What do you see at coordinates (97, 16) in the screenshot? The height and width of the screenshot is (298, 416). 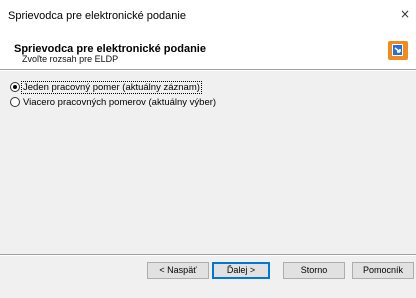 I see `window-title: Sprievodca pre elektronické podanie` at bounding box center [97, 16].